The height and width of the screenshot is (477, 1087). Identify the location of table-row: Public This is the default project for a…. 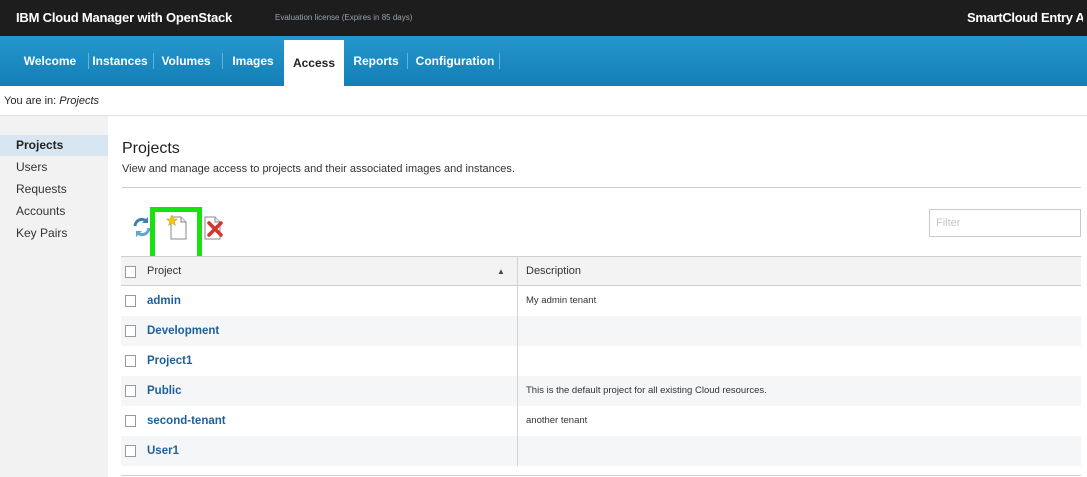
(601, 391).